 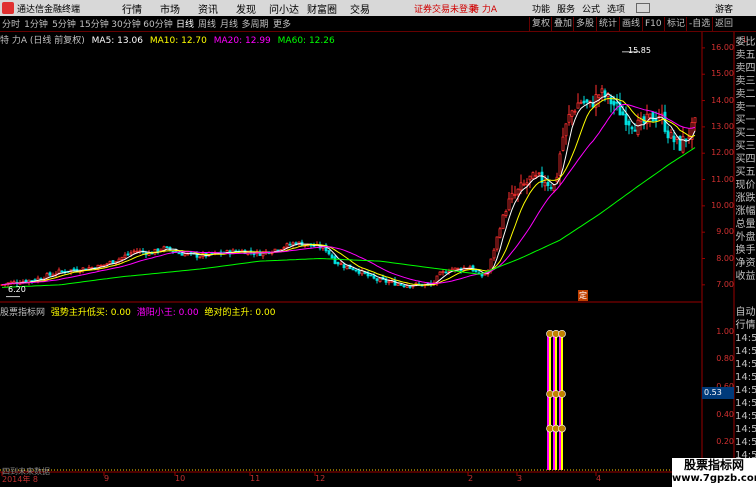 I want to click on date-tick: 9, so click(x=107, y=478).